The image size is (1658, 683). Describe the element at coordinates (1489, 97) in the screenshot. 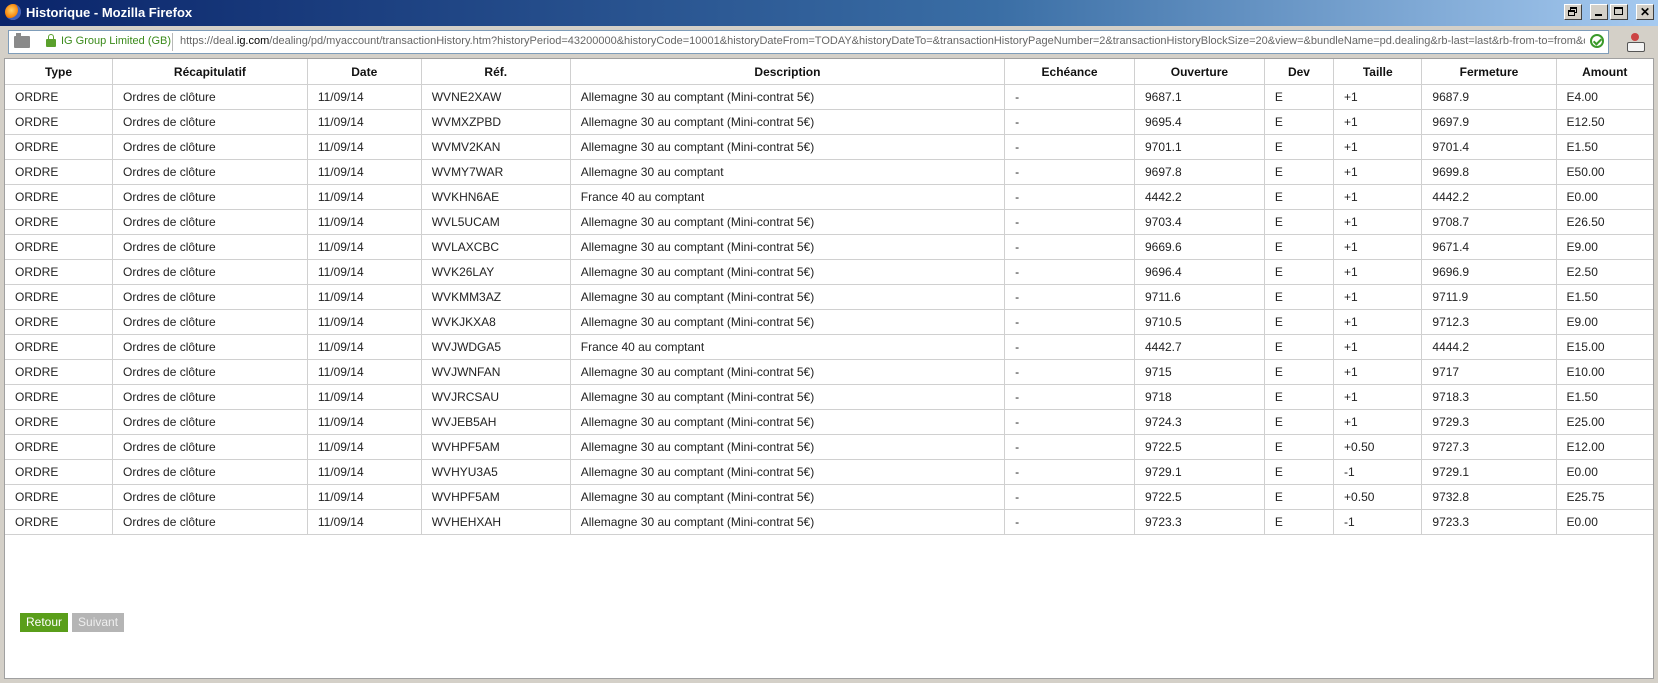

I see `table-cell: 9687.9` at that location.